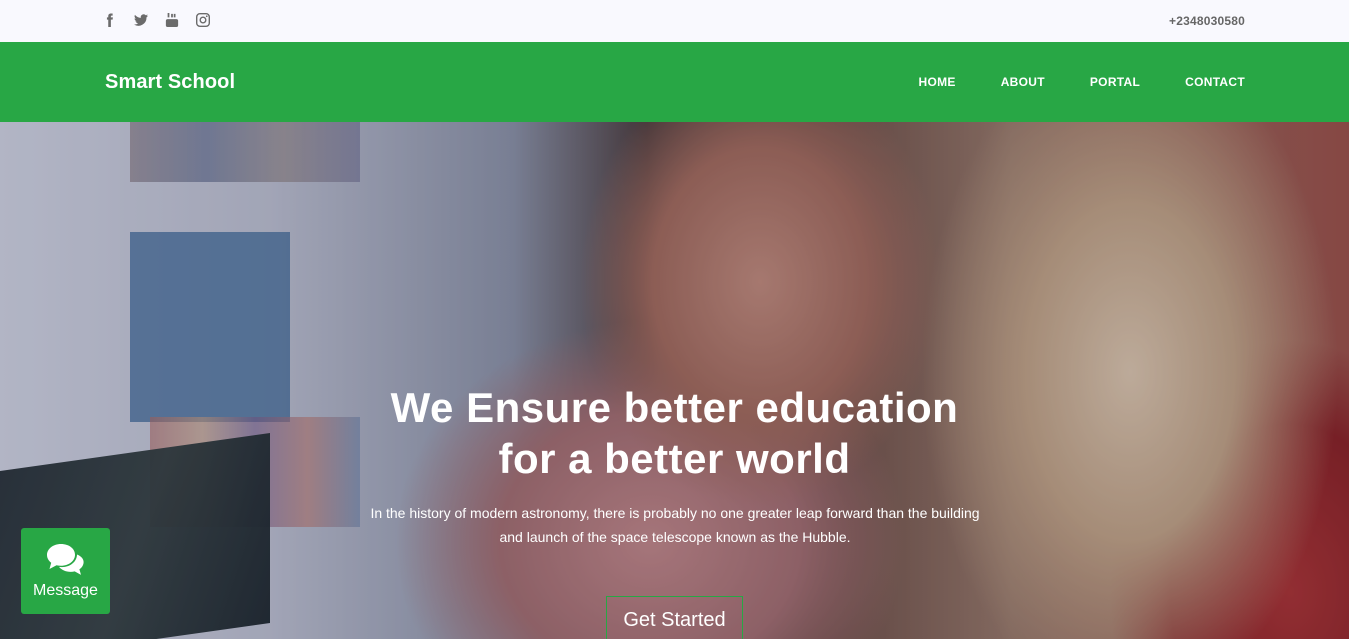 The image size is (1349, 639). What do you see at coordinates (674, 617) in the screenshot?
I see `get-started-button: Get Started` at bounding box center [674, 617].